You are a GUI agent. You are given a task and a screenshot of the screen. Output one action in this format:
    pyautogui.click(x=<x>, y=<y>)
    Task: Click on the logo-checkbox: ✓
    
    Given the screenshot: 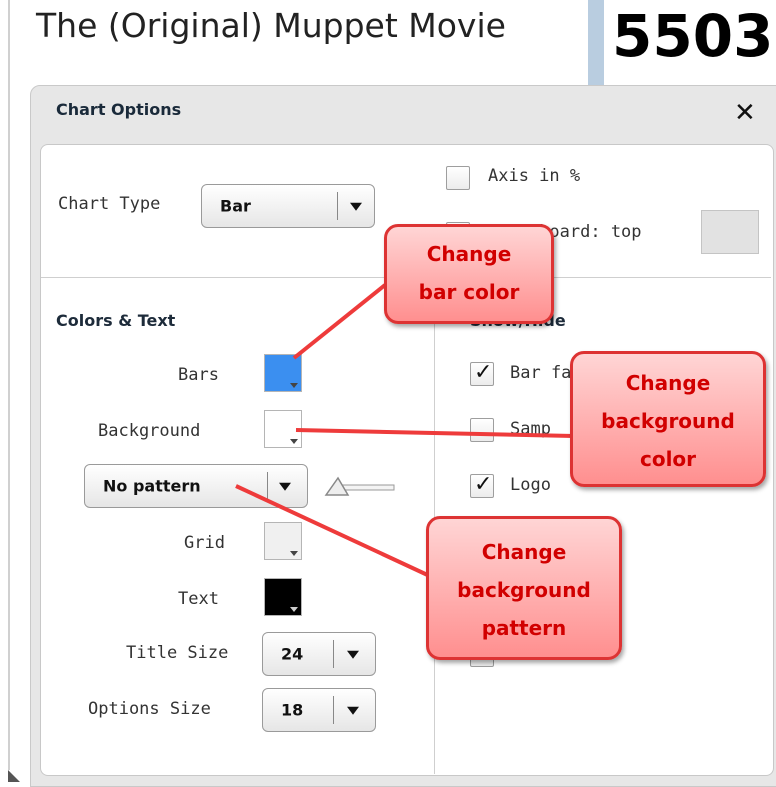 What is the action you would take?
    pyautogui.click(x=482, y=485)
    